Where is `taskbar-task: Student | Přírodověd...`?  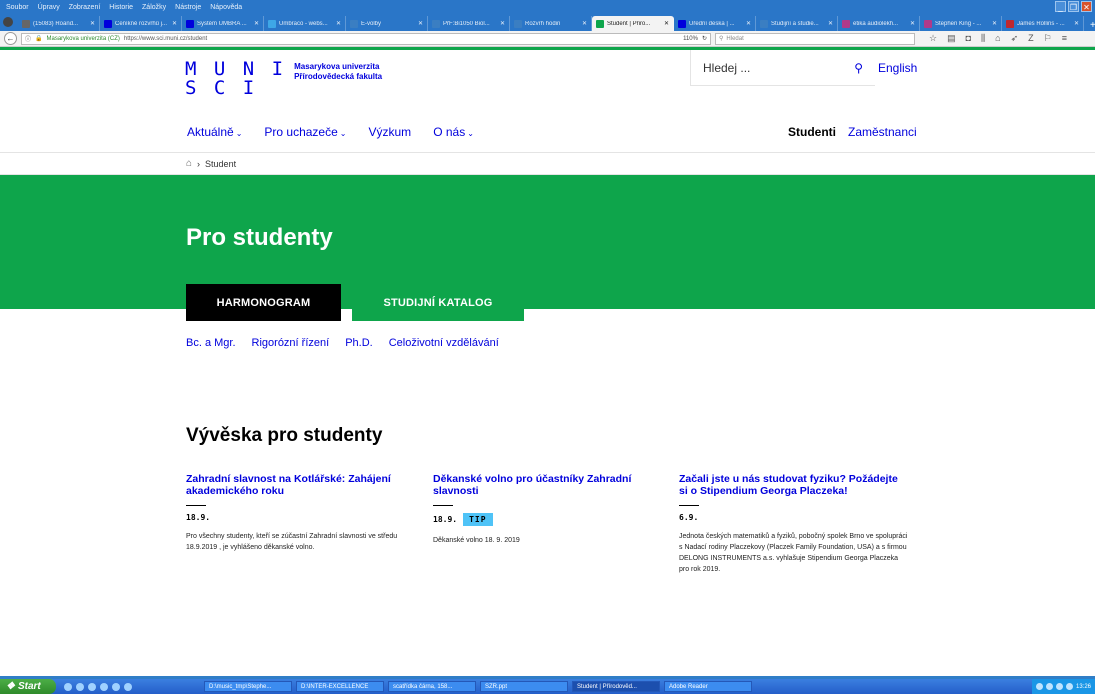 taskbar-task: Student | Přírodověd... is located at coordinates (616, 686).